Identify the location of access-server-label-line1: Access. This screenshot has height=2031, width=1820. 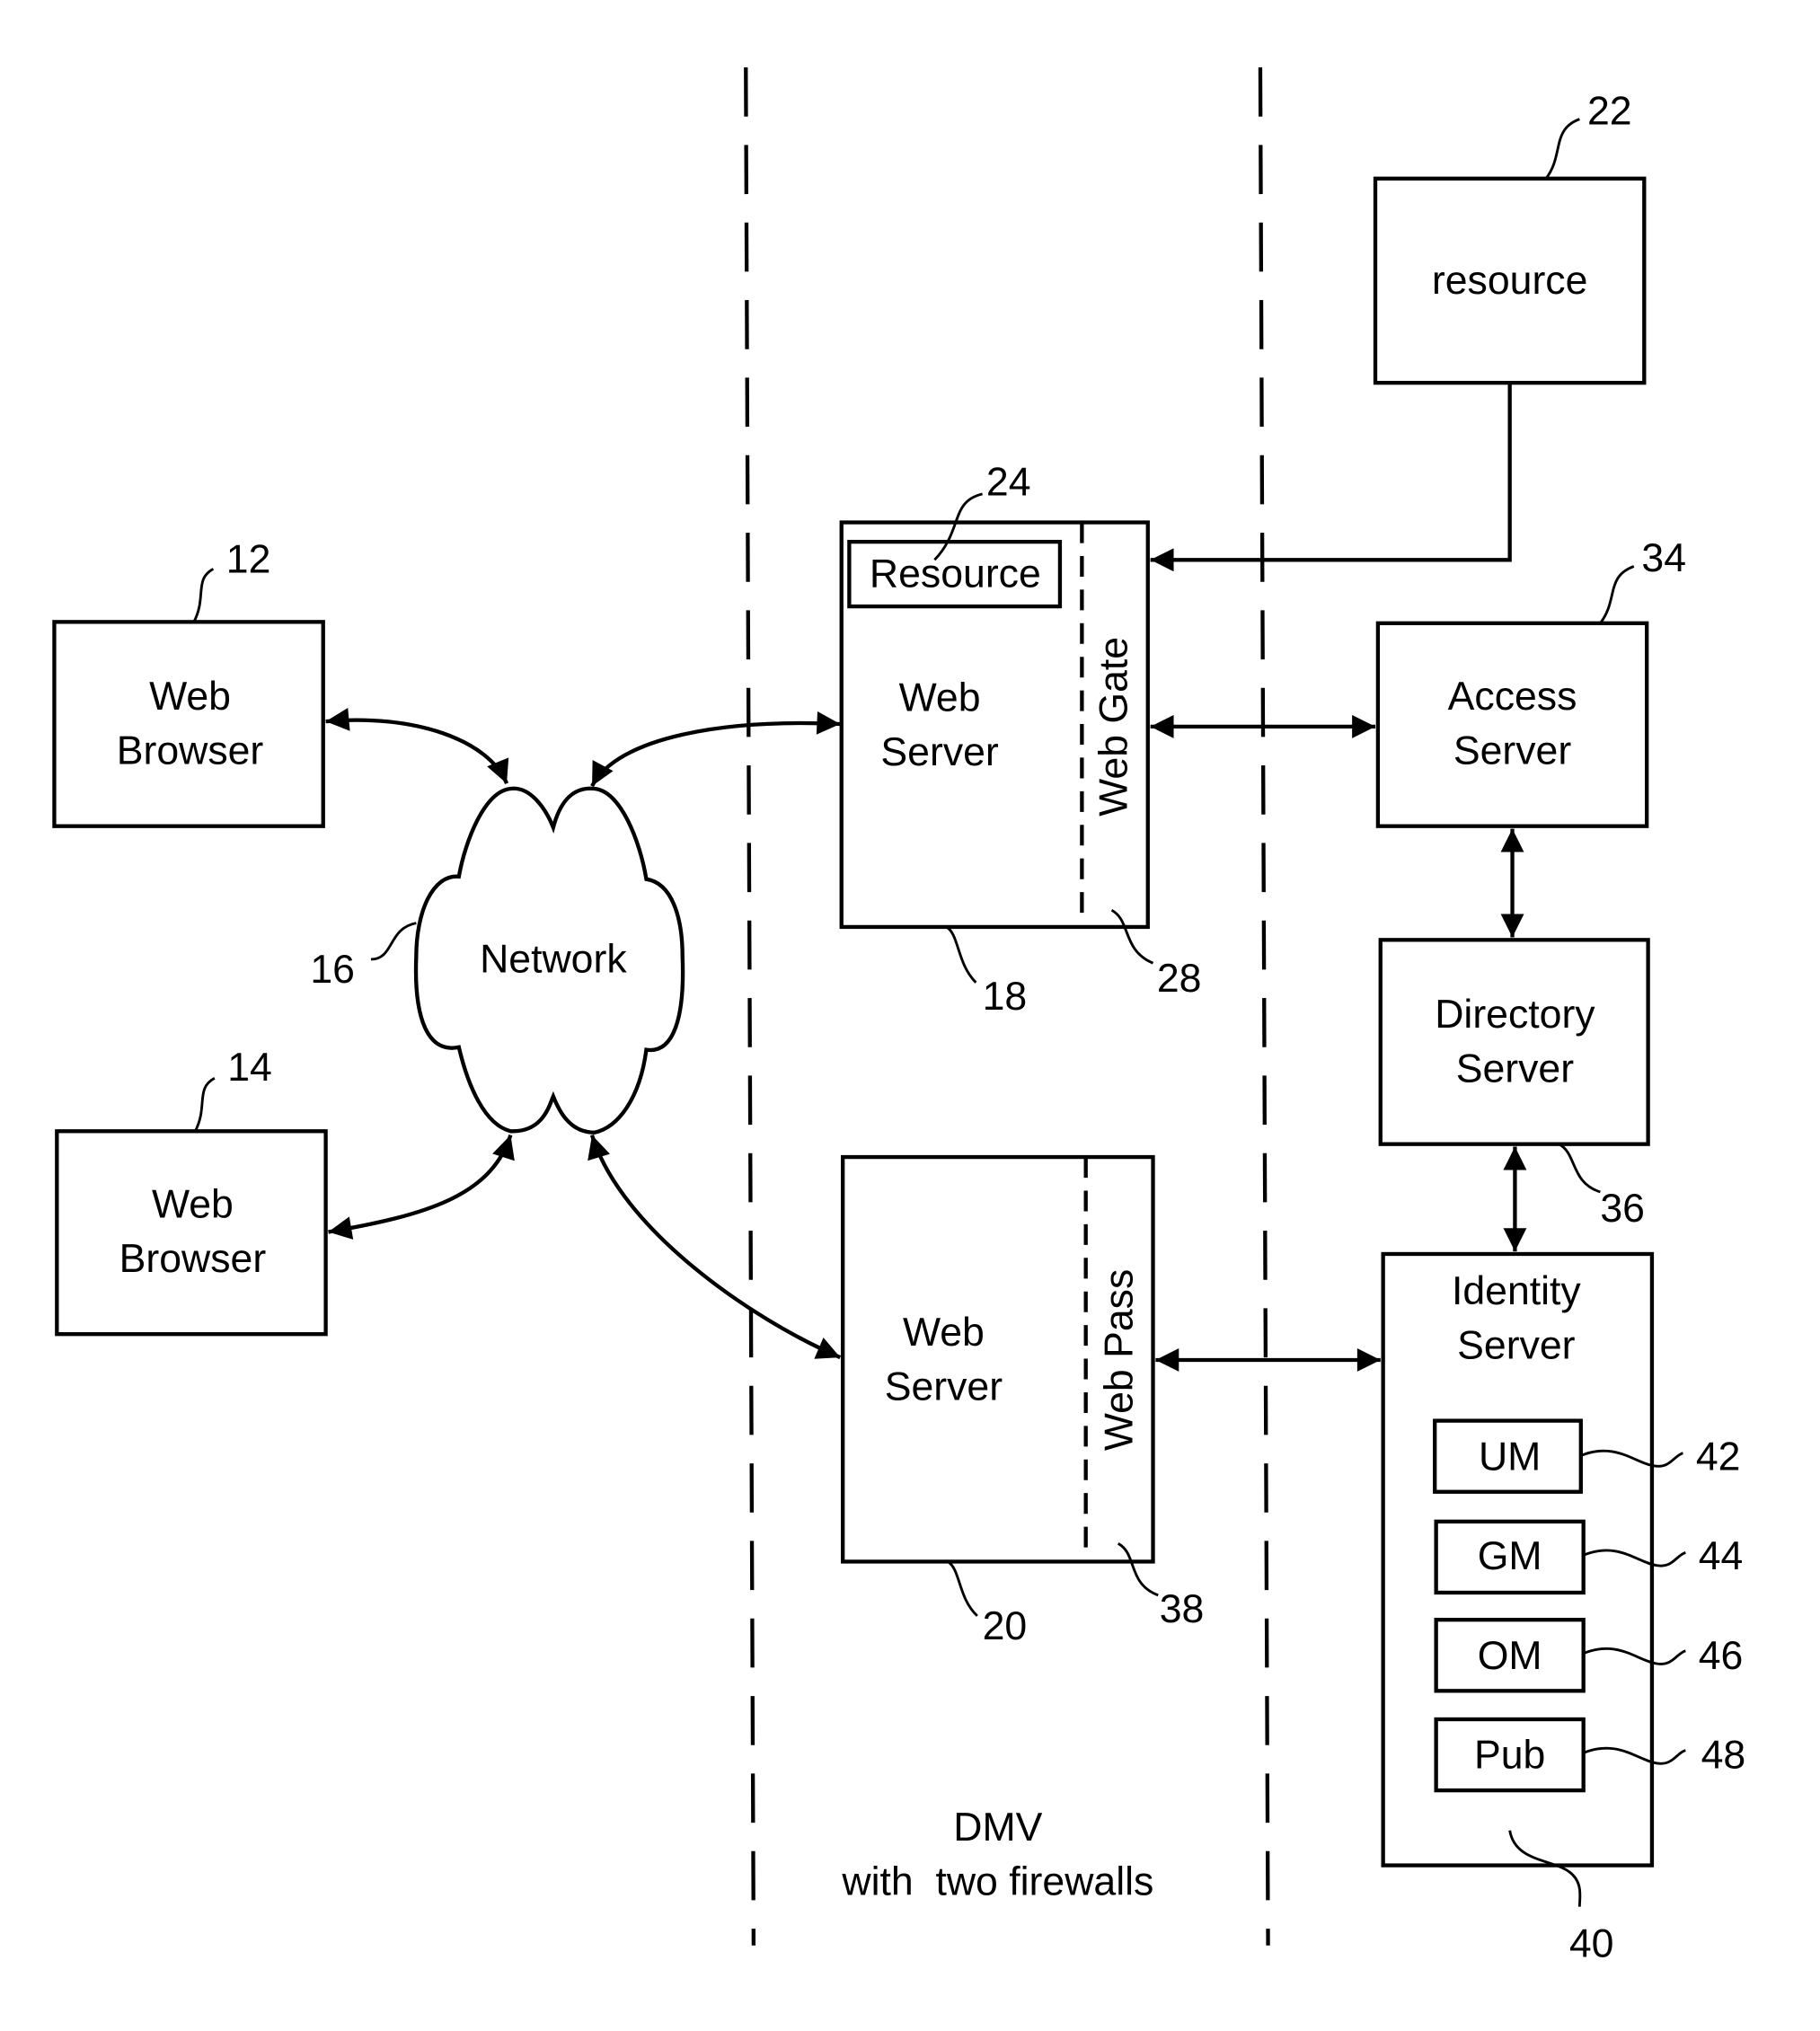
(1512, 697).